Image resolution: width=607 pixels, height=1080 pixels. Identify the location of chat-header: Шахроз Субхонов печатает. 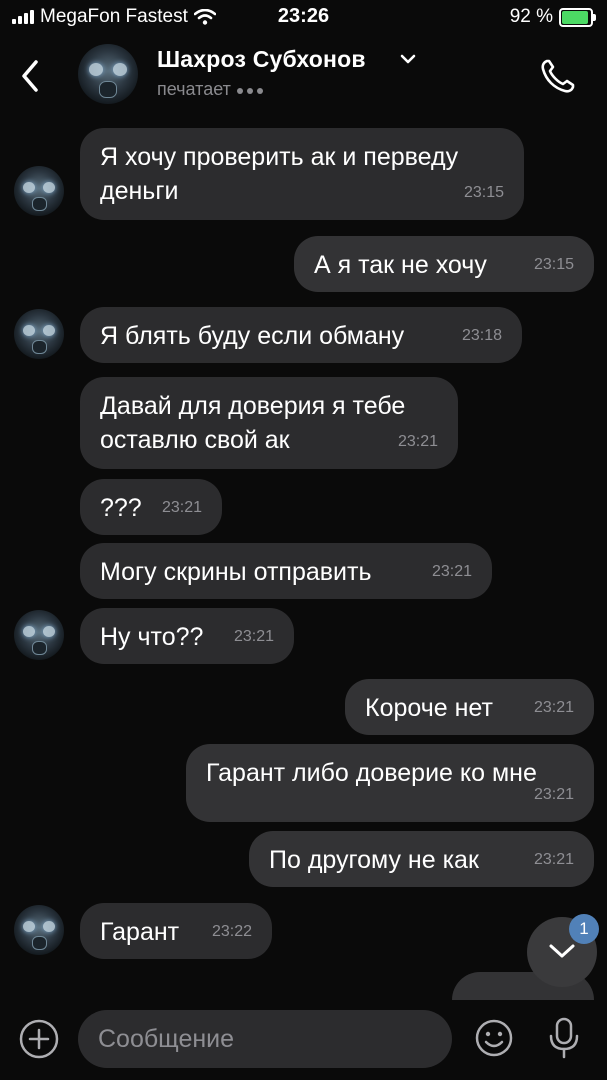
(303, 77).